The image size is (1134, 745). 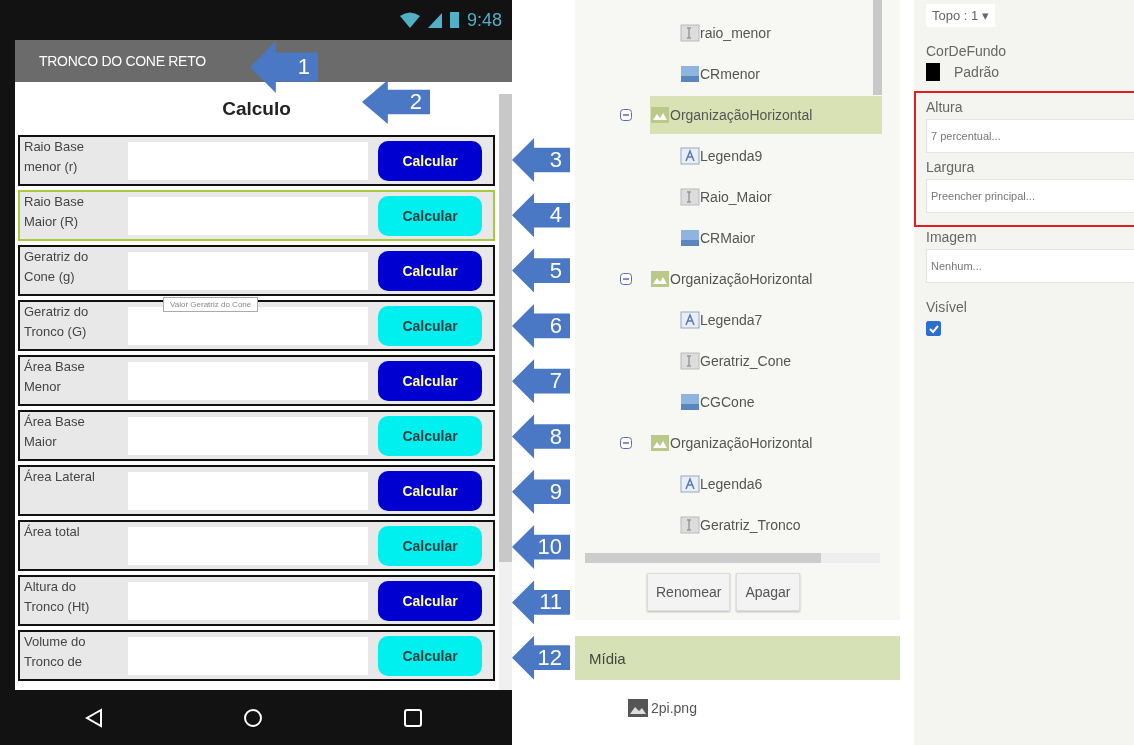 I want to click on tree-item: Legenda6, so click(x=737, y=483).